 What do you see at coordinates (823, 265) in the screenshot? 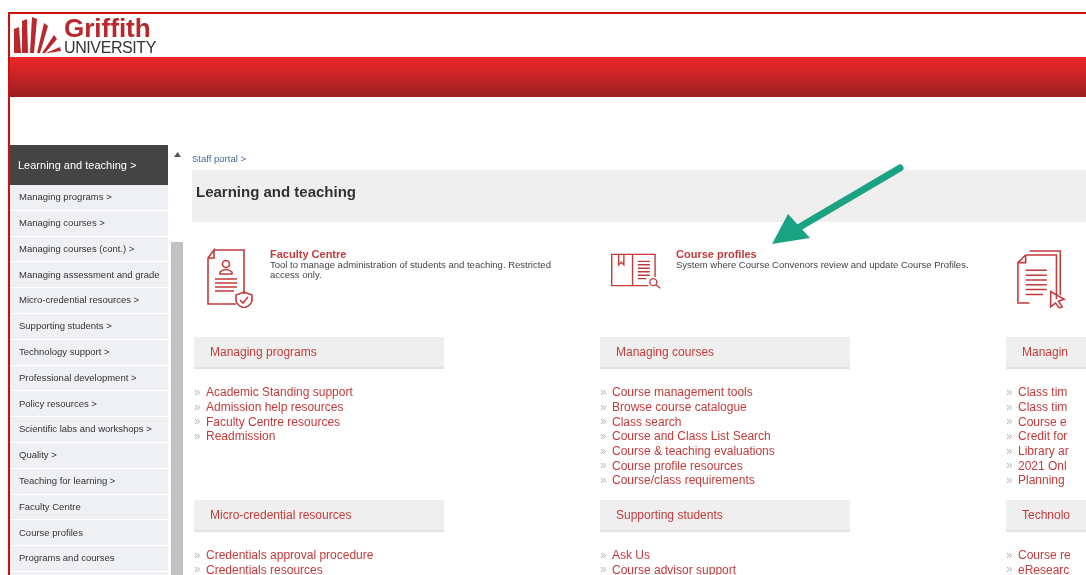
I see `tool-description: System where Course Convenors review and update Course Profiles.` at bounding box center [823, 265].